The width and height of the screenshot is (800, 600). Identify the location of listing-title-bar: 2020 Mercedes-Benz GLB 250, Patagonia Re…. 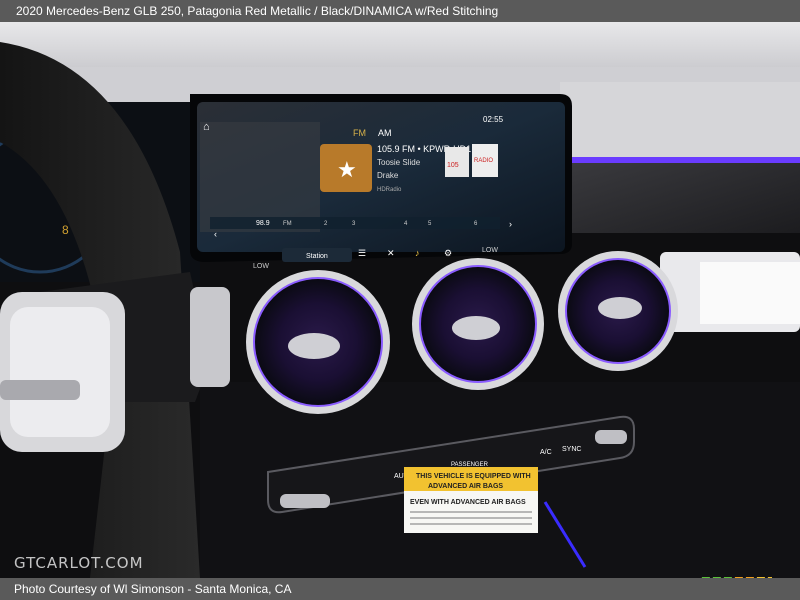
(400, 11).